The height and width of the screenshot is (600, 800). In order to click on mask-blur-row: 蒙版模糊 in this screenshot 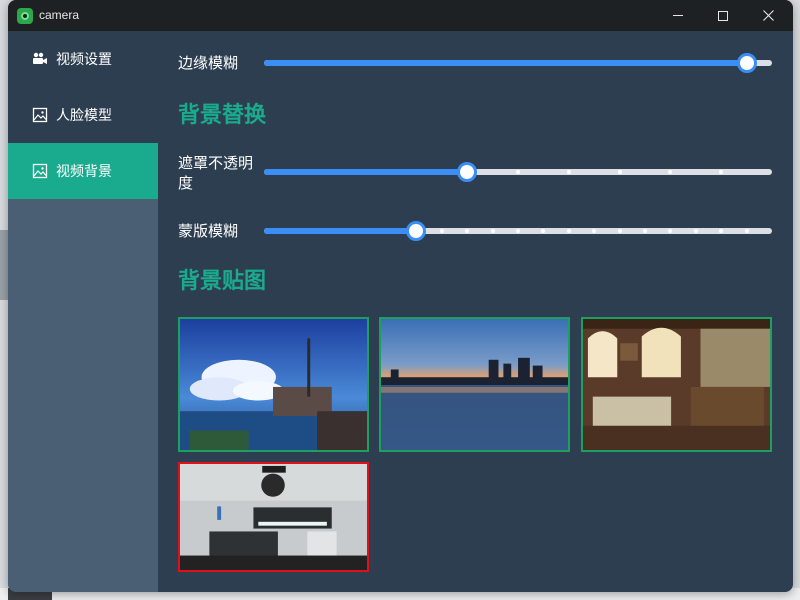, I will do `click(475, 233)`.